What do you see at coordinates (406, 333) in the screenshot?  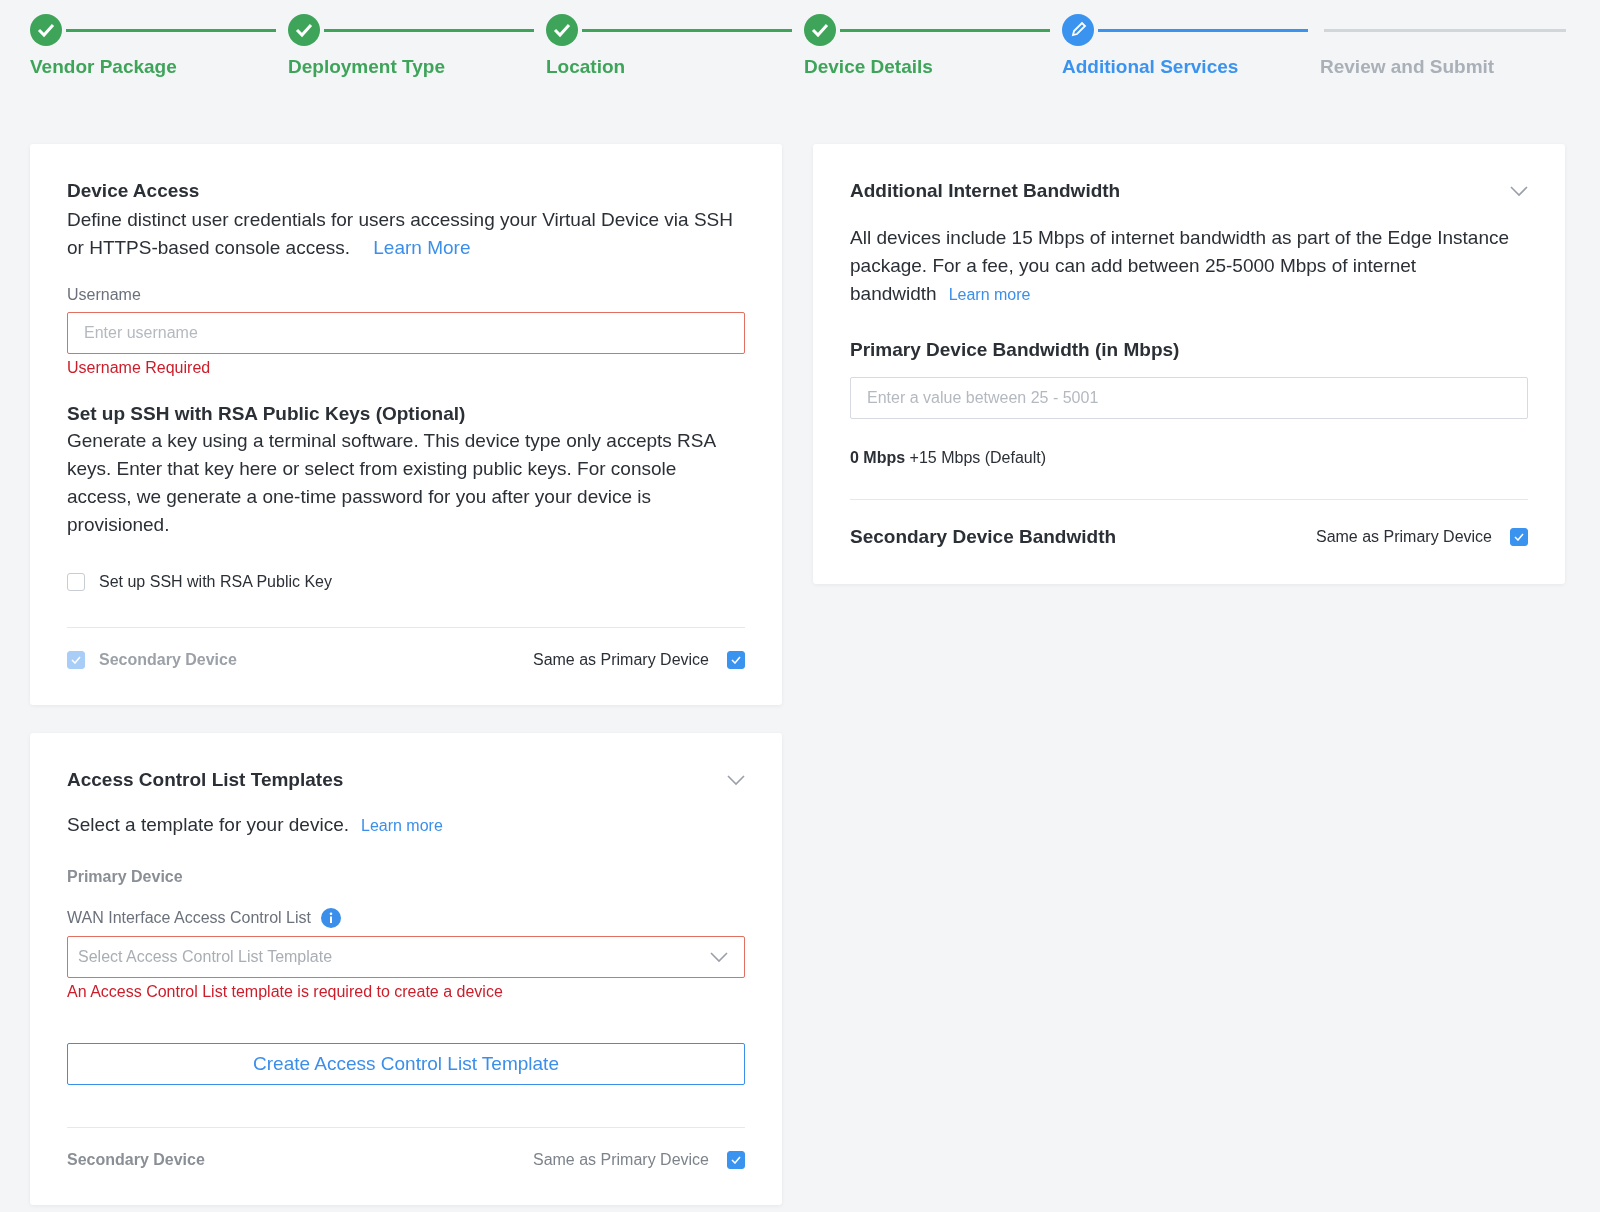 I see `username-field: Enter username` at bounding box center [406, 333].